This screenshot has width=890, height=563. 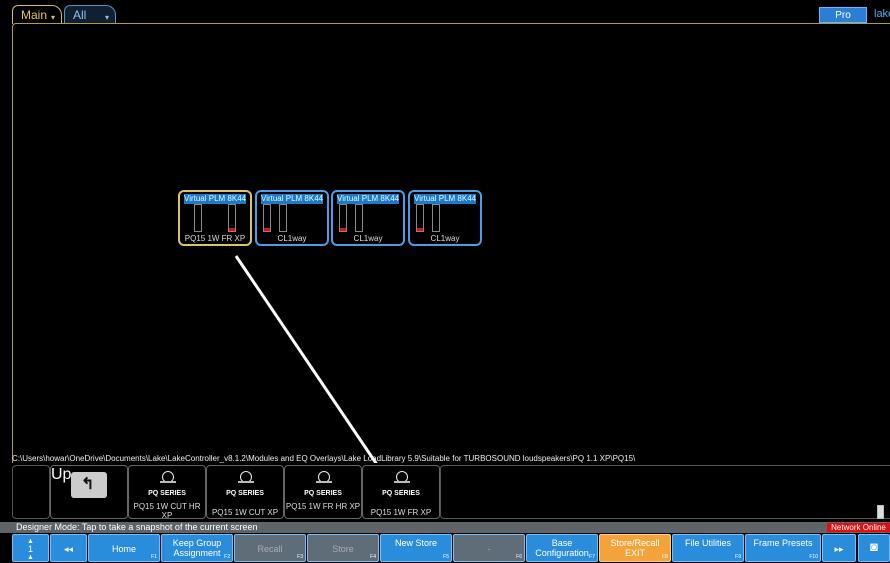 I want to click on button-label: Store, so click(x=343, y=549).